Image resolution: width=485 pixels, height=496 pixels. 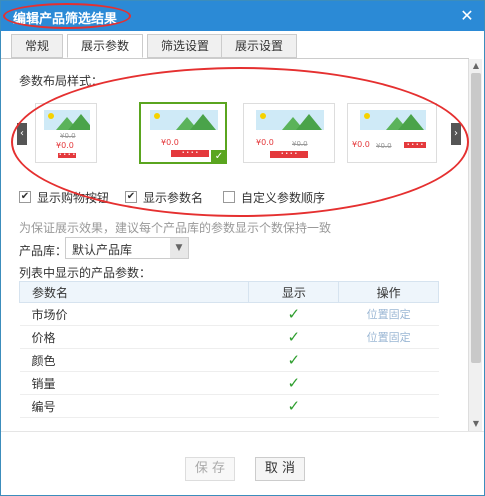 I want to click on layout-style-card-2: ¥0.0 • • • • ✓, so click(x=183, y=133).